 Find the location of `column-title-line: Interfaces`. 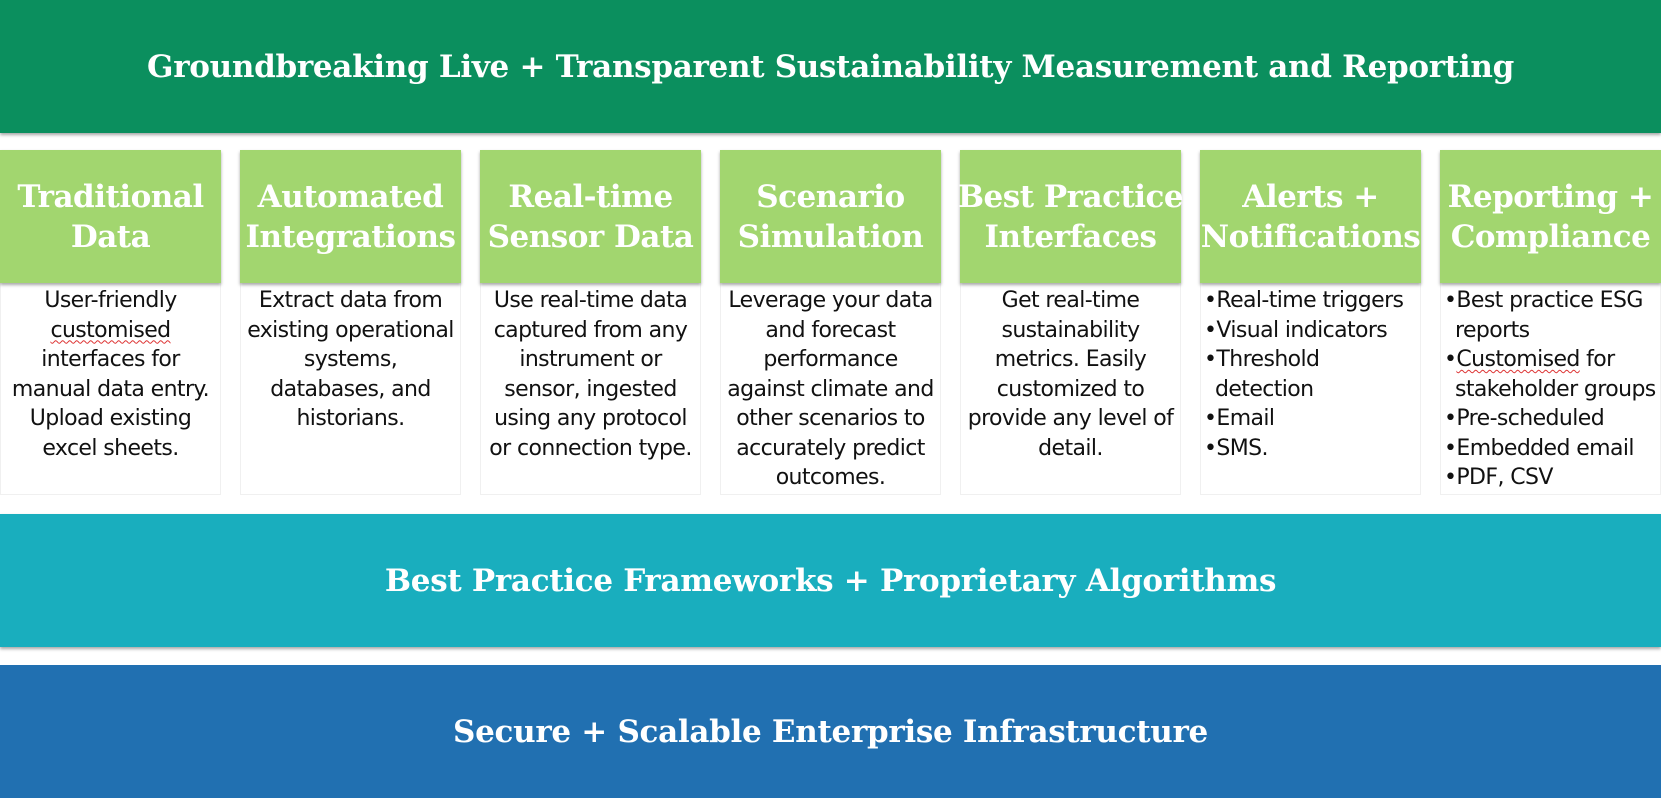

column-title-line: Interfaces is located at coordinates (1070, 236).